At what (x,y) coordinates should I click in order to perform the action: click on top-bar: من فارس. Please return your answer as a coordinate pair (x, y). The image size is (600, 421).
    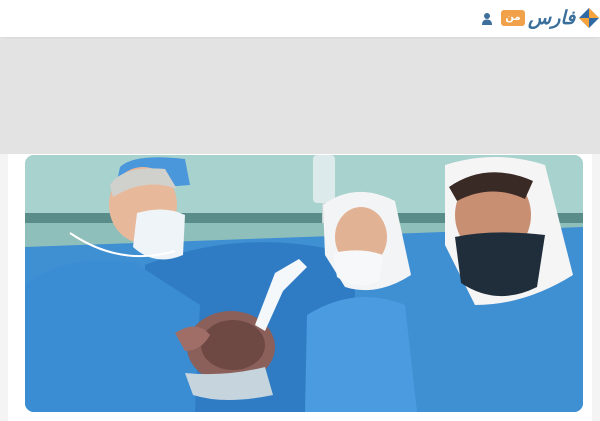
    Looking at the image, I should click on (300, 19).